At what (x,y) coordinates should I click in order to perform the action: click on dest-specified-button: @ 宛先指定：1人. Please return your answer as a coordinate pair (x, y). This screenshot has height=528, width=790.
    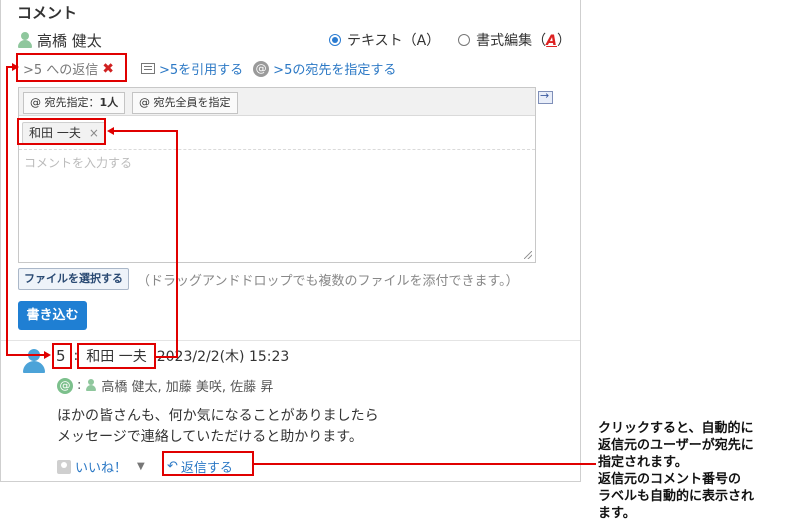
    Looking at the image, I should click on (74, 103).